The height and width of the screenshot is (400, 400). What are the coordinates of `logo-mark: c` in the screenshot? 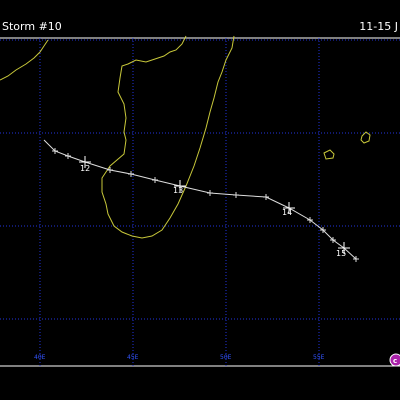 It's located at (395, 361).